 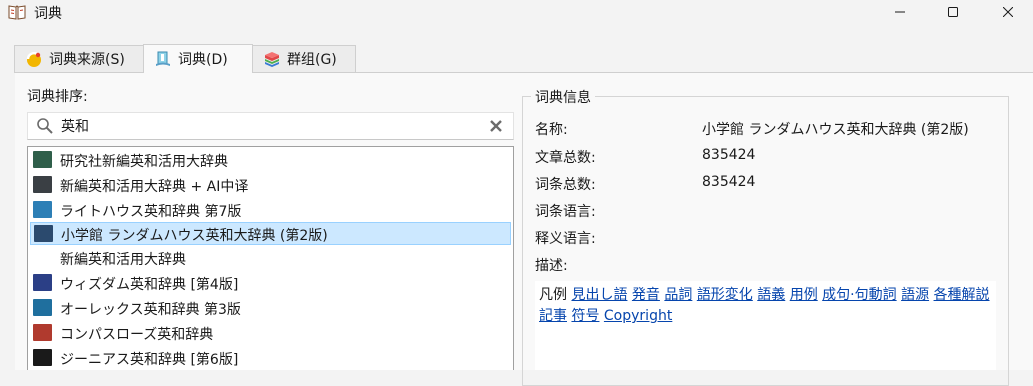 I want to click on list-item: ジーニアス英和辞典 [第6版], so click(x=270, y=358).